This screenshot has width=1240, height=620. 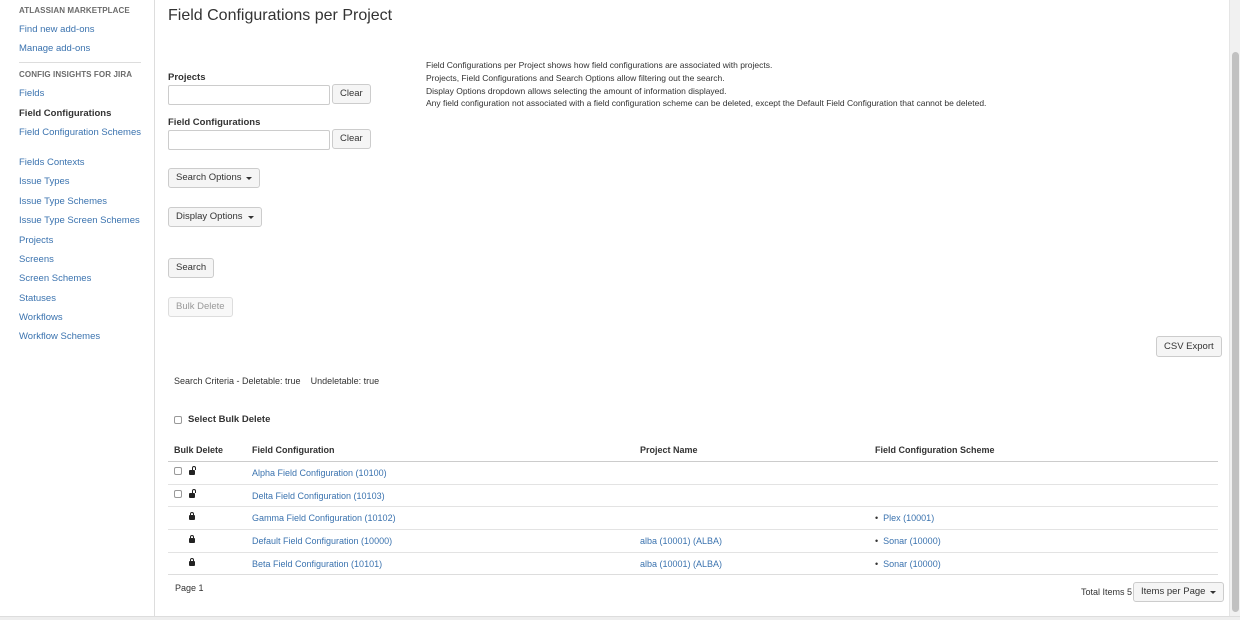 I want to click on manage-addons-link: Manage add-ons, so click(x=81, y=48).